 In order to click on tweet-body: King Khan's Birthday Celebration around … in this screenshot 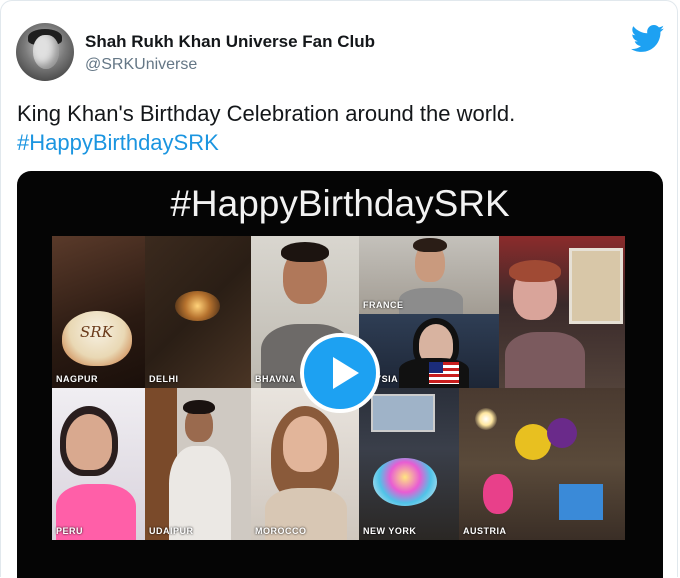, I will do `click(266, 113)`.